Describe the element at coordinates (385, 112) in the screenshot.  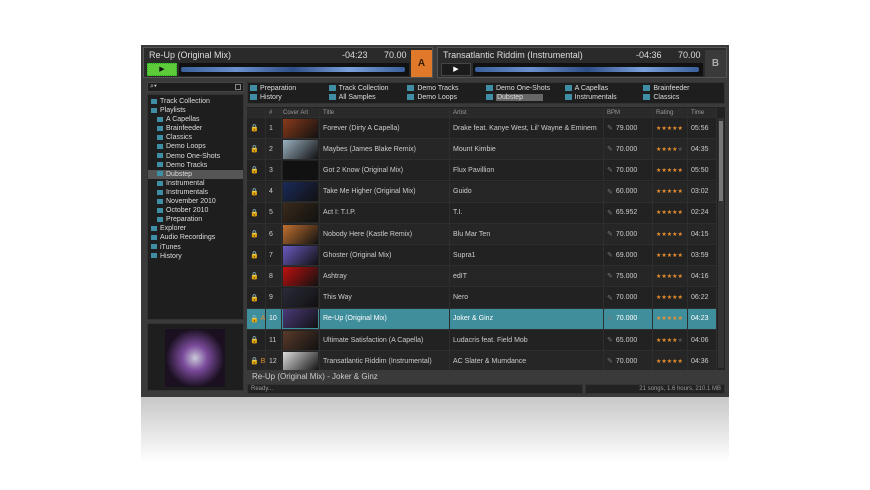
I see `header-title: Title` at that location.